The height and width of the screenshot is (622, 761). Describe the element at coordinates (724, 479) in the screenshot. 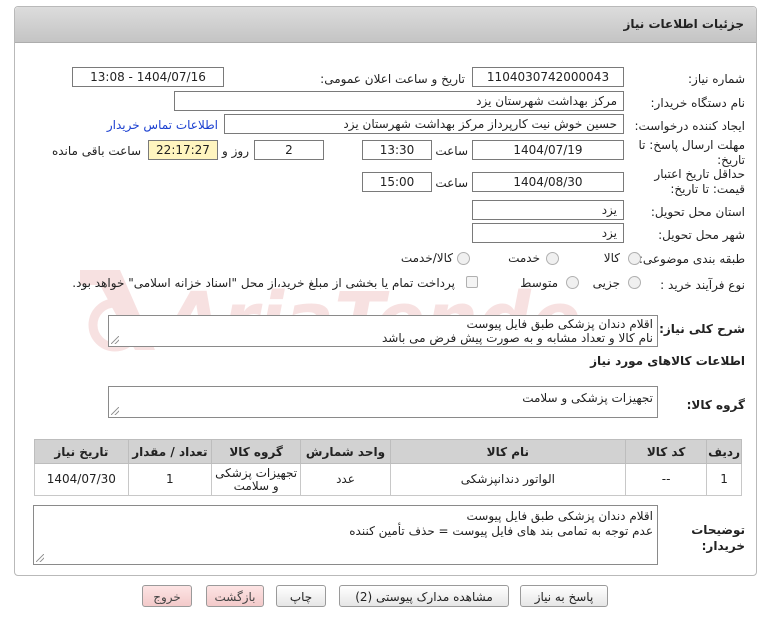

I see `cell-row: 1` at that location.